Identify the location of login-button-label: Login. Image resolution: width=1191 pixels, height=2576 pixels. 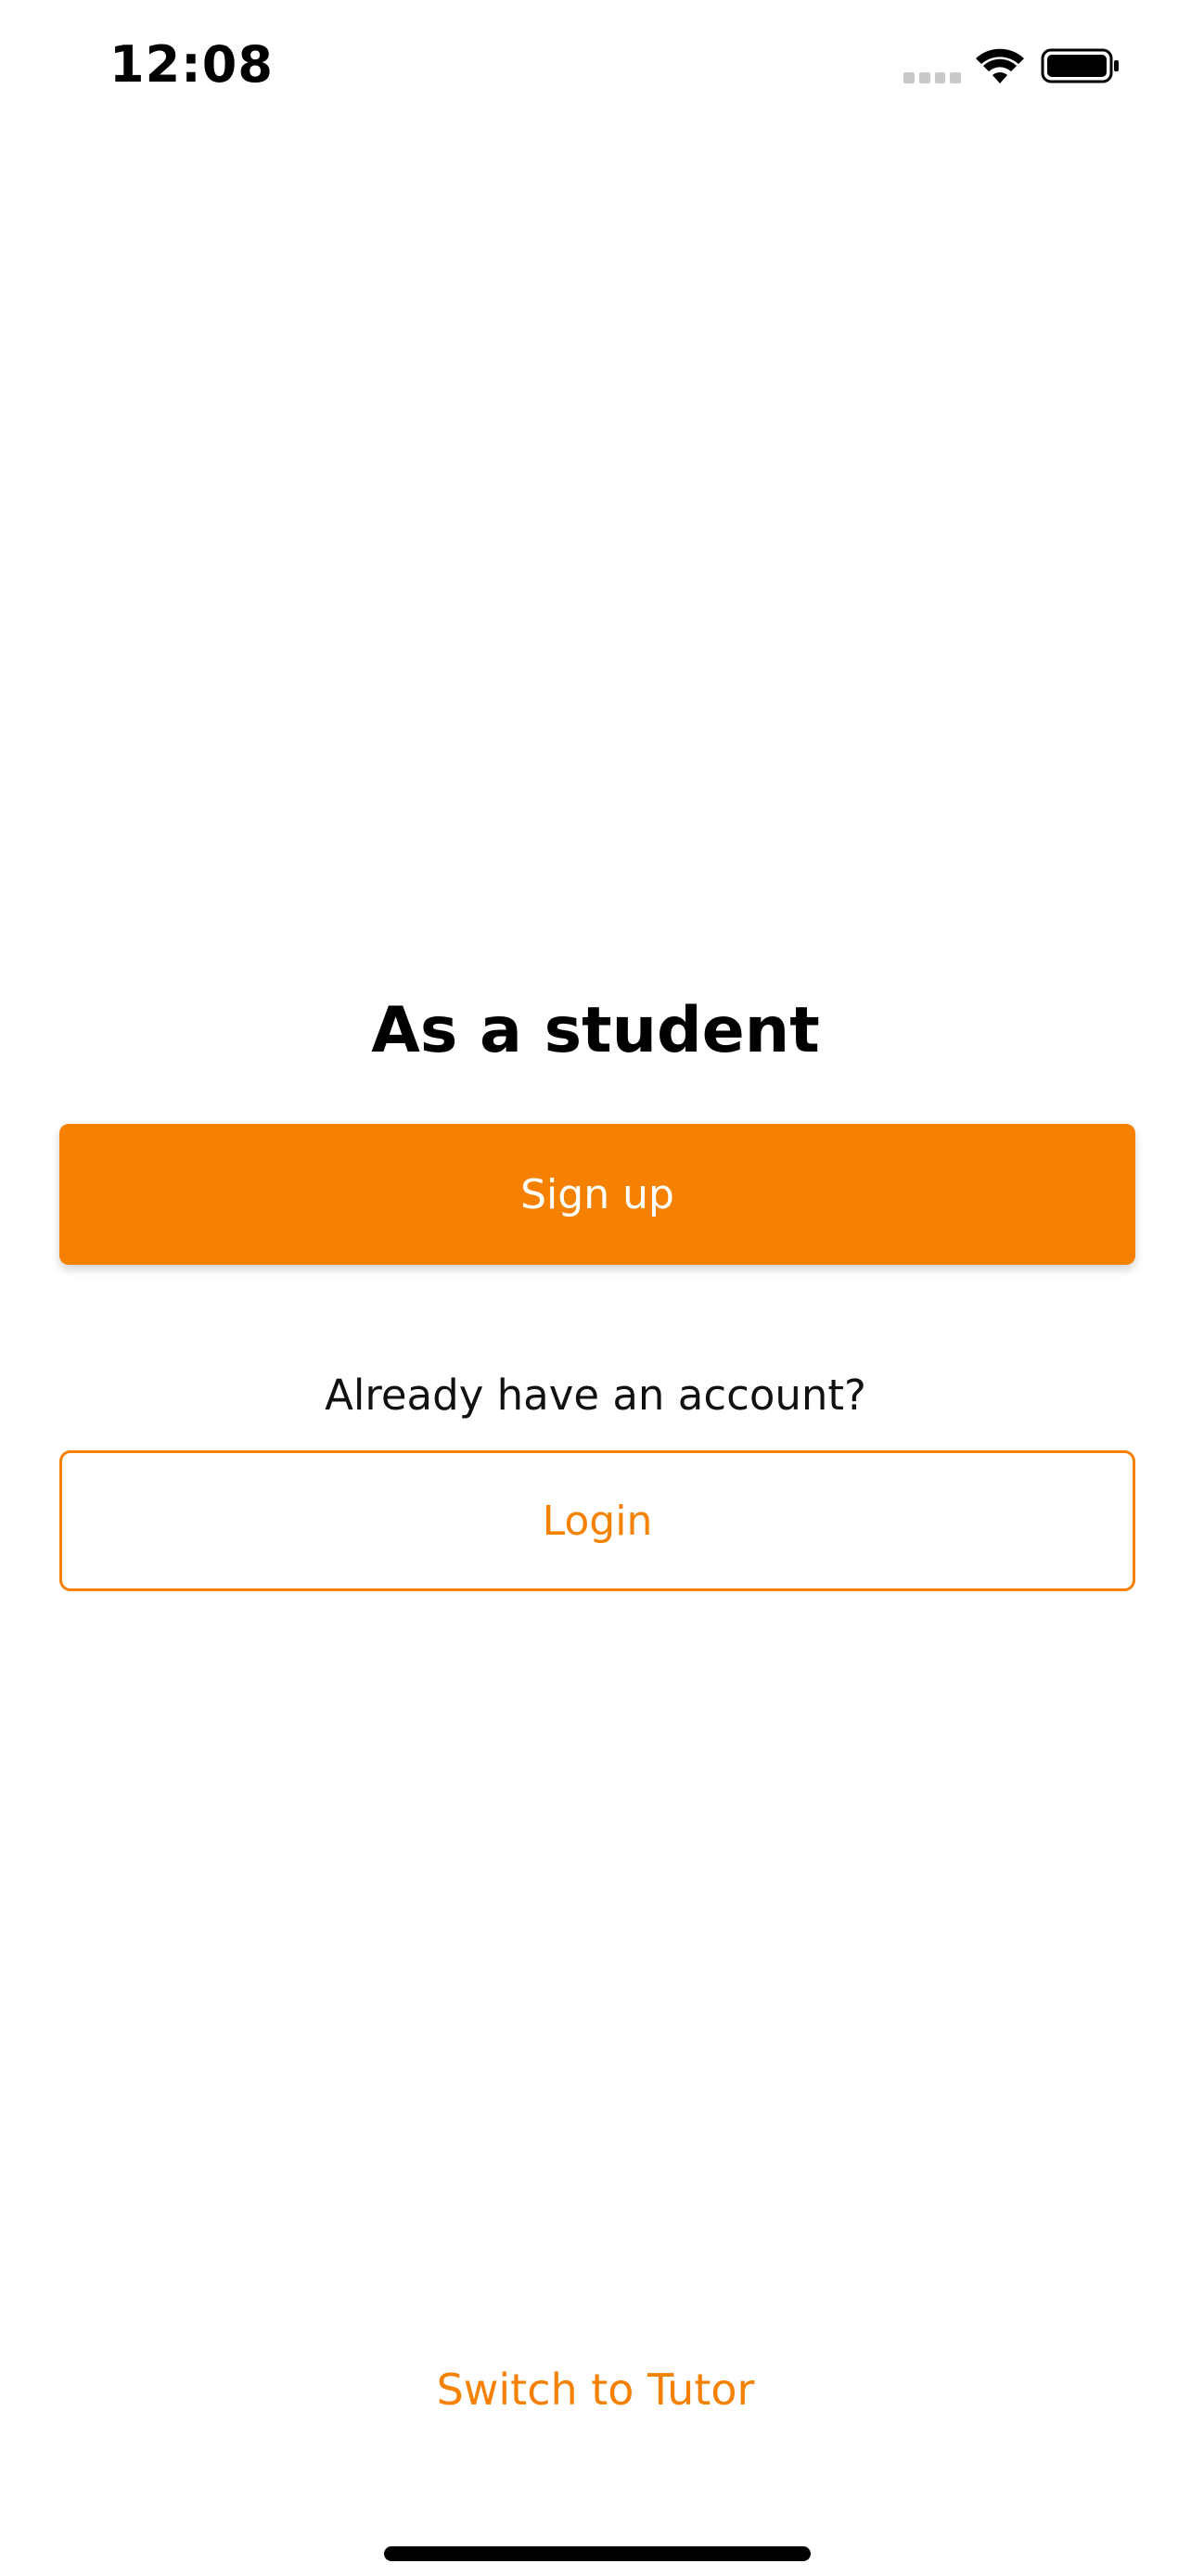
(597, 1521).